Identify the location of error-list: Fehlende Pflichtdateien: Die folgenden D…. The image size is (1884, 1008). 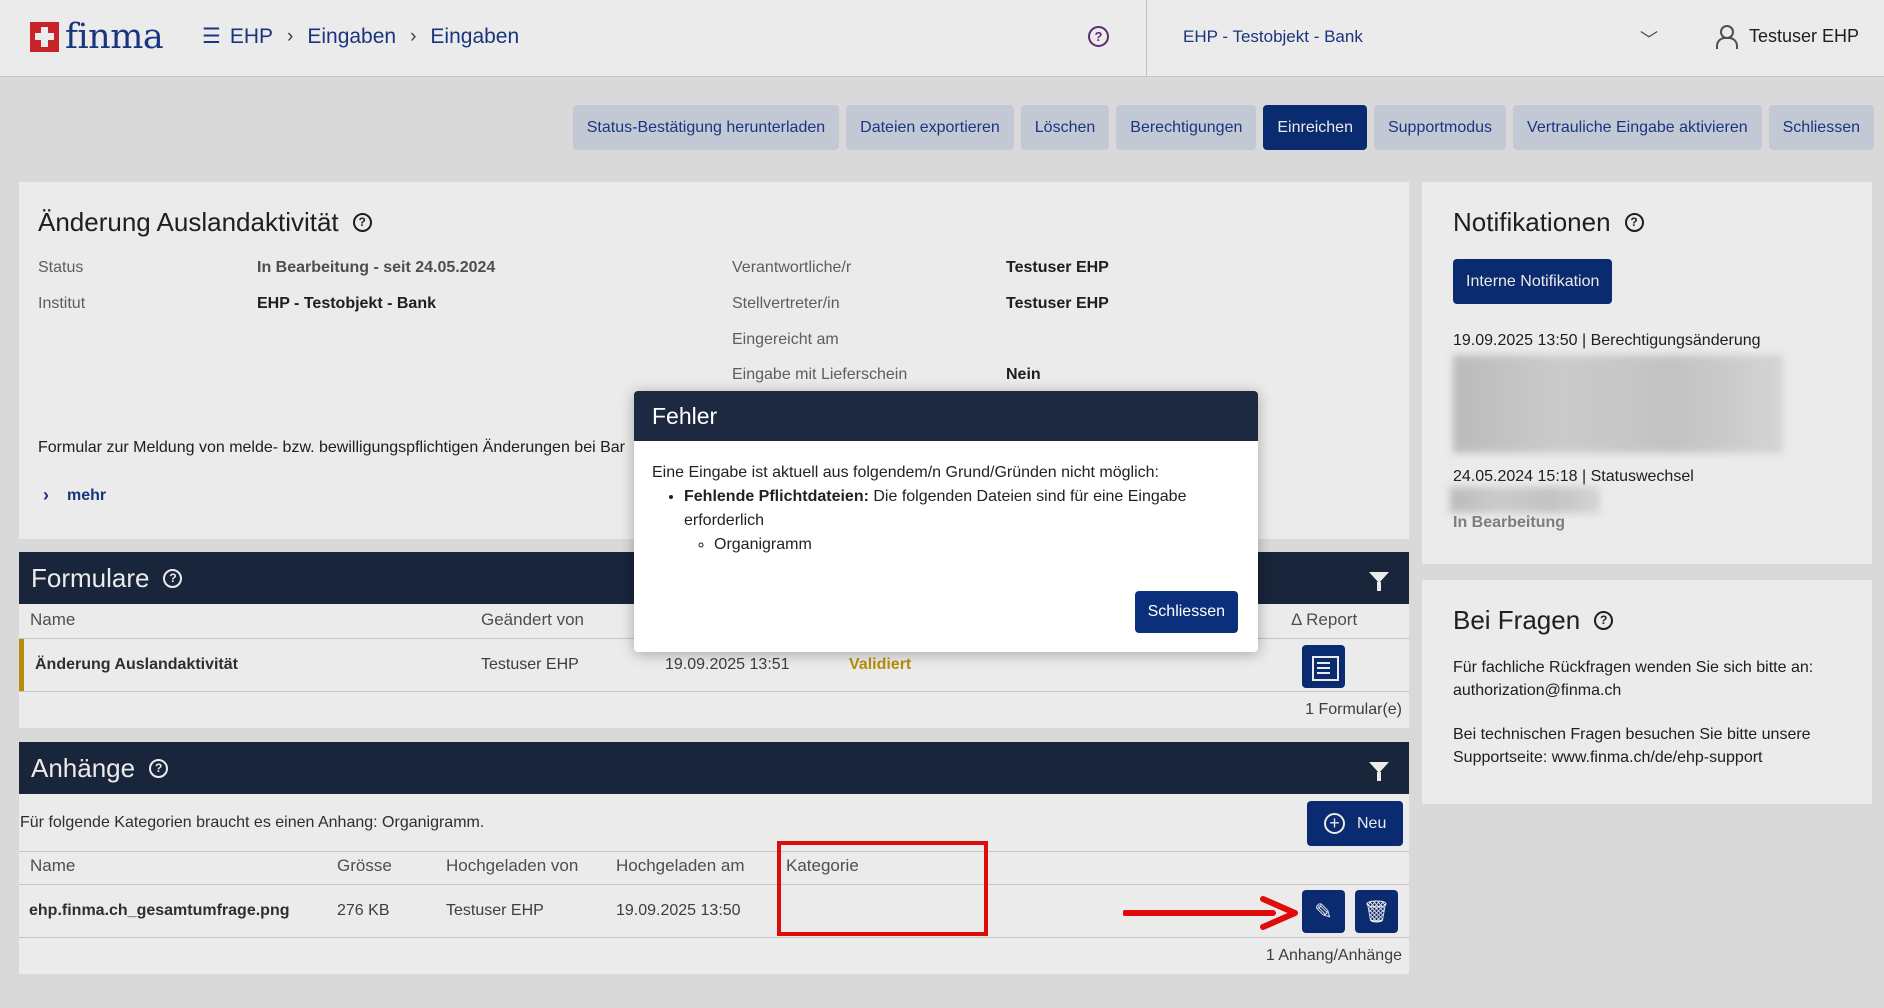
(962, 521).